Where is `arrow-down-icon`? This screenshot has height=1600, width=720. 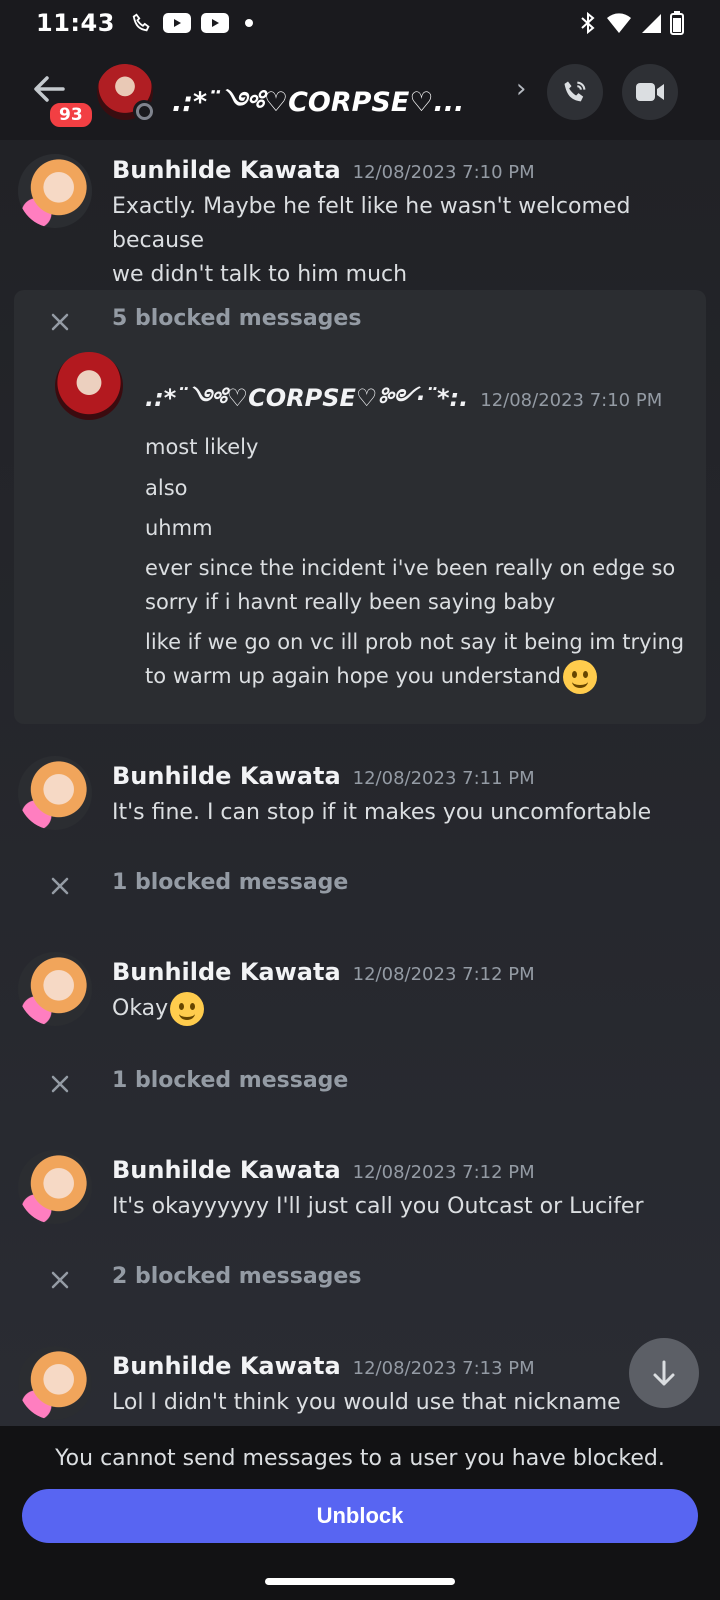
arrow-down-icon is located at coordinates (664, 1373).